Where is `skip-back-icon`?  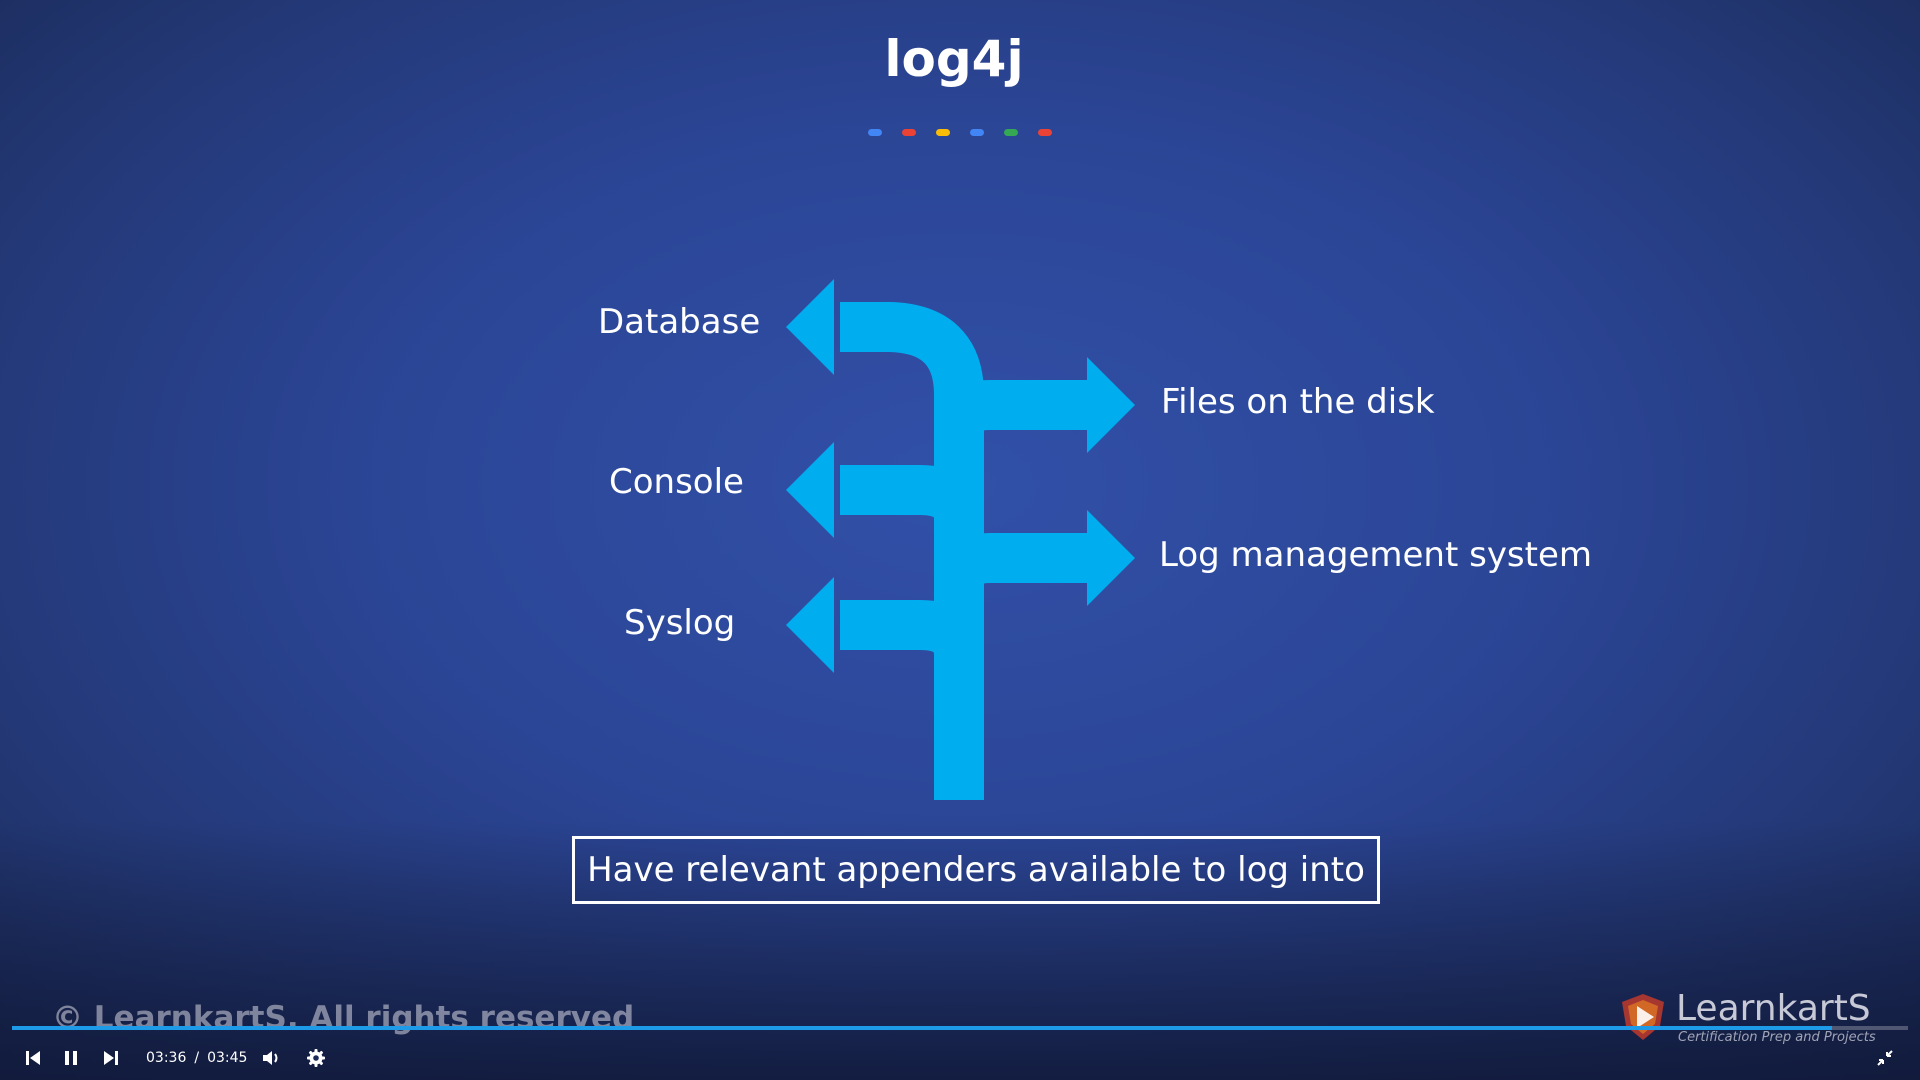
skip-back-icon is located at coordinates (33, 1058).